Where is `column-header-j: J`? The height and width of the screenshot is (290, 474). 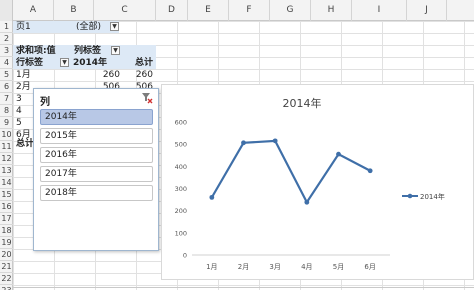
column-header-j: J is located at coordinates (427, 10).